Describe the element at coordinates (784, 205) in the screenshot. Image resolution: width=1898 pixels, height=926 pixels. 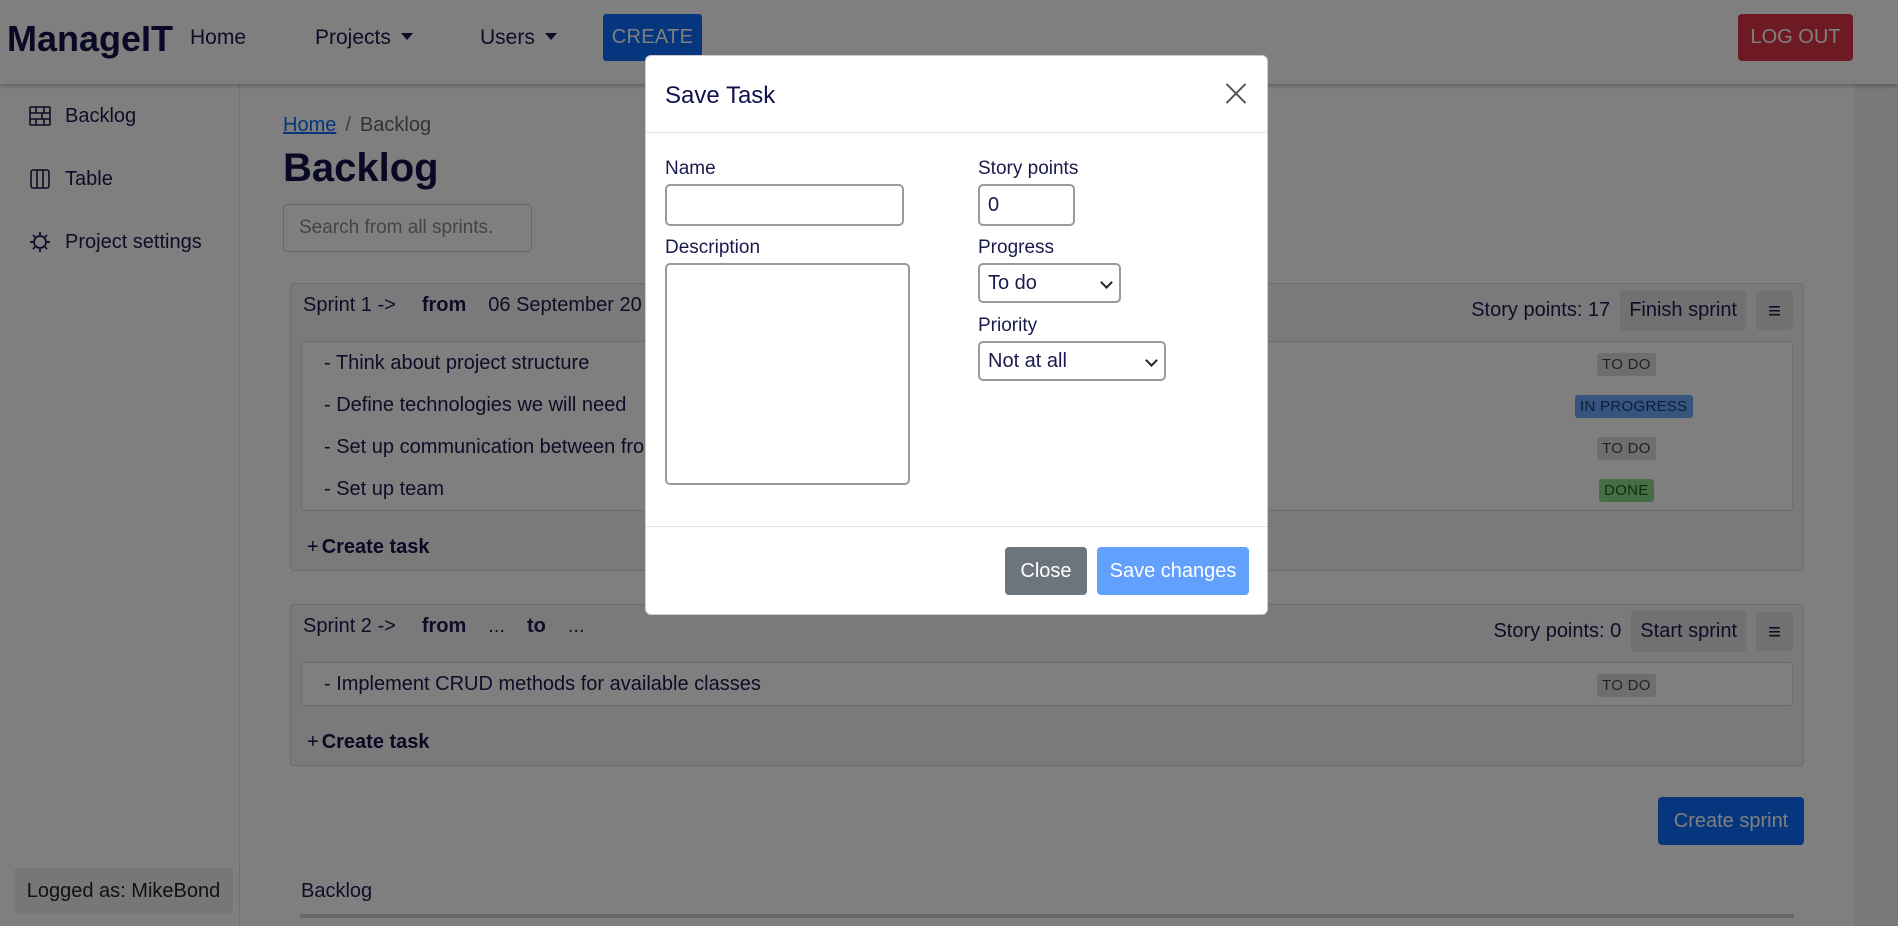
I see `name-field` at that location.